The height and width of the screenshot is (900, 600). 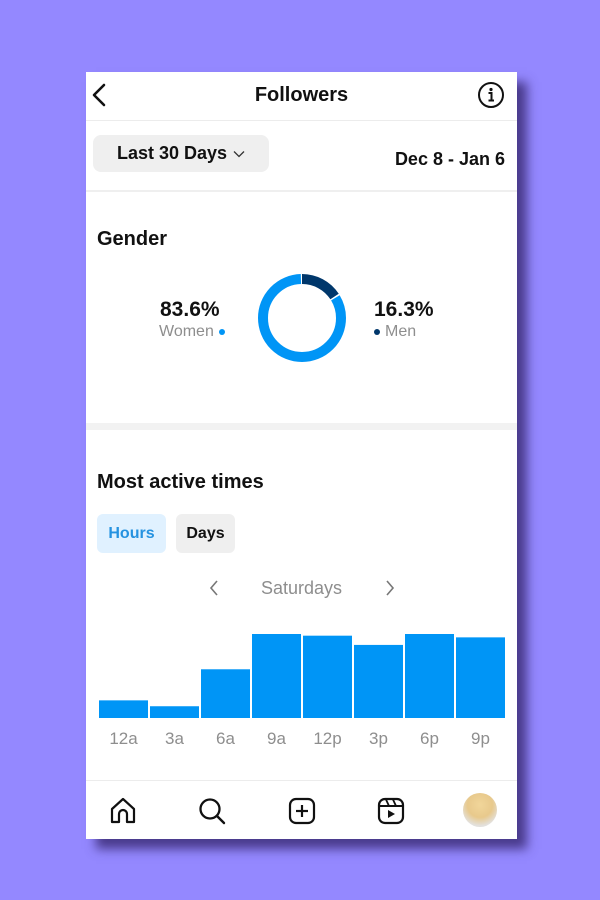 What do you see at coordinates (301, 426) in the screenshot?
I see `section-separator` at bounding box center [301, 426].